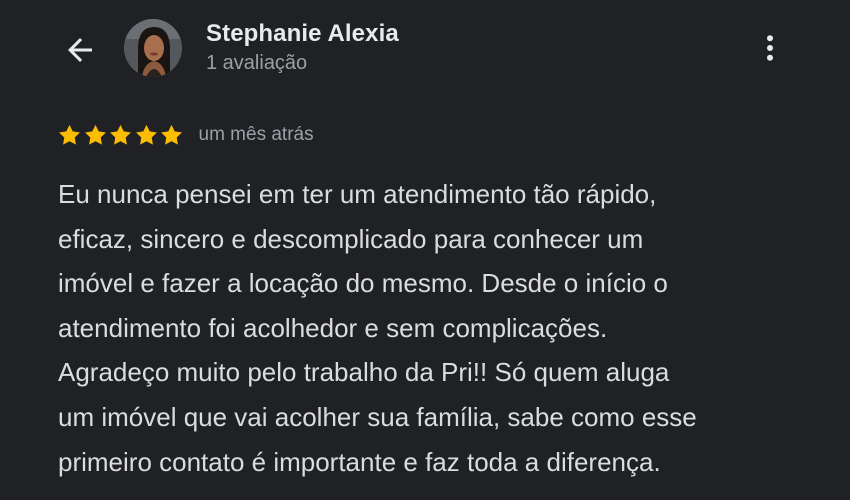 The height and width of the screenshot is (500, 850). I want to click on reviewer-review-count: 1 avaliação, so click(257, 63).